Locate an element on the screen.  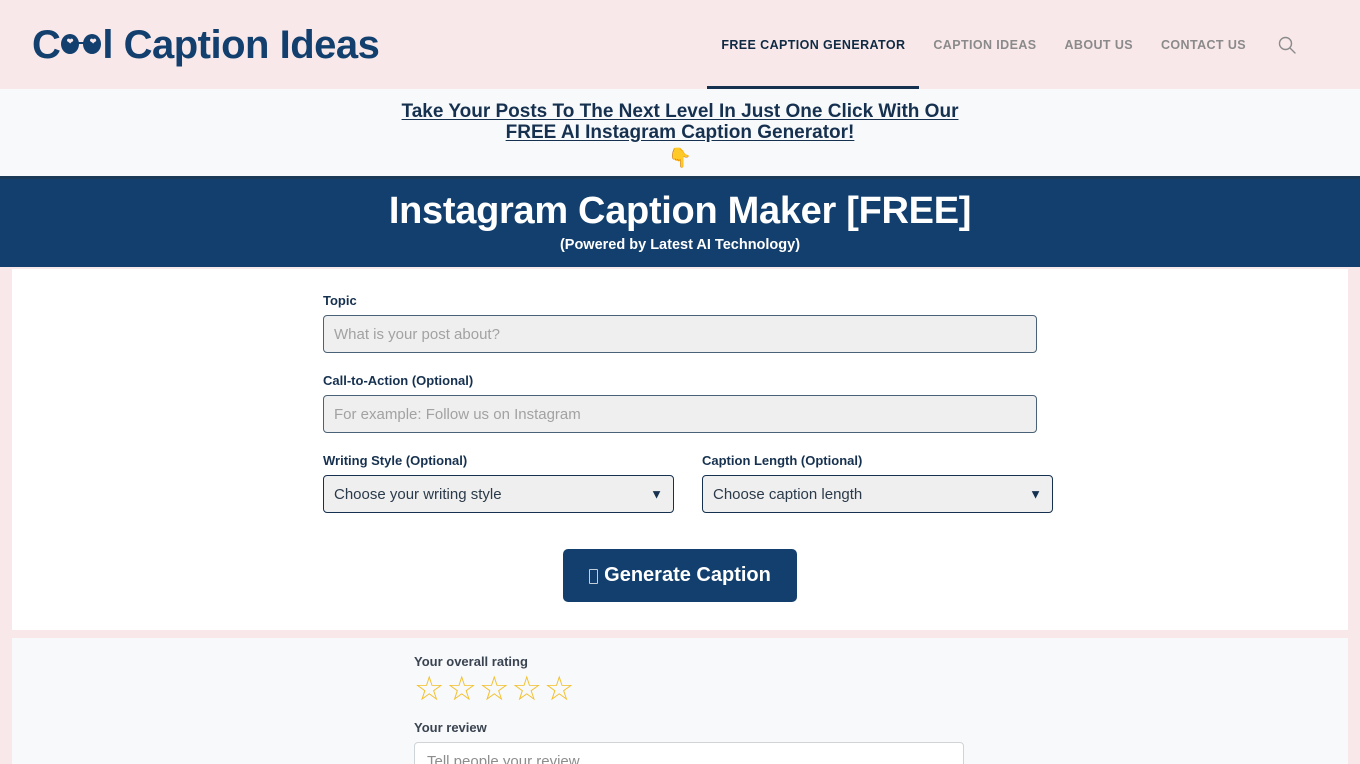
topic-label: Topic is located at coordinates (340, 301).